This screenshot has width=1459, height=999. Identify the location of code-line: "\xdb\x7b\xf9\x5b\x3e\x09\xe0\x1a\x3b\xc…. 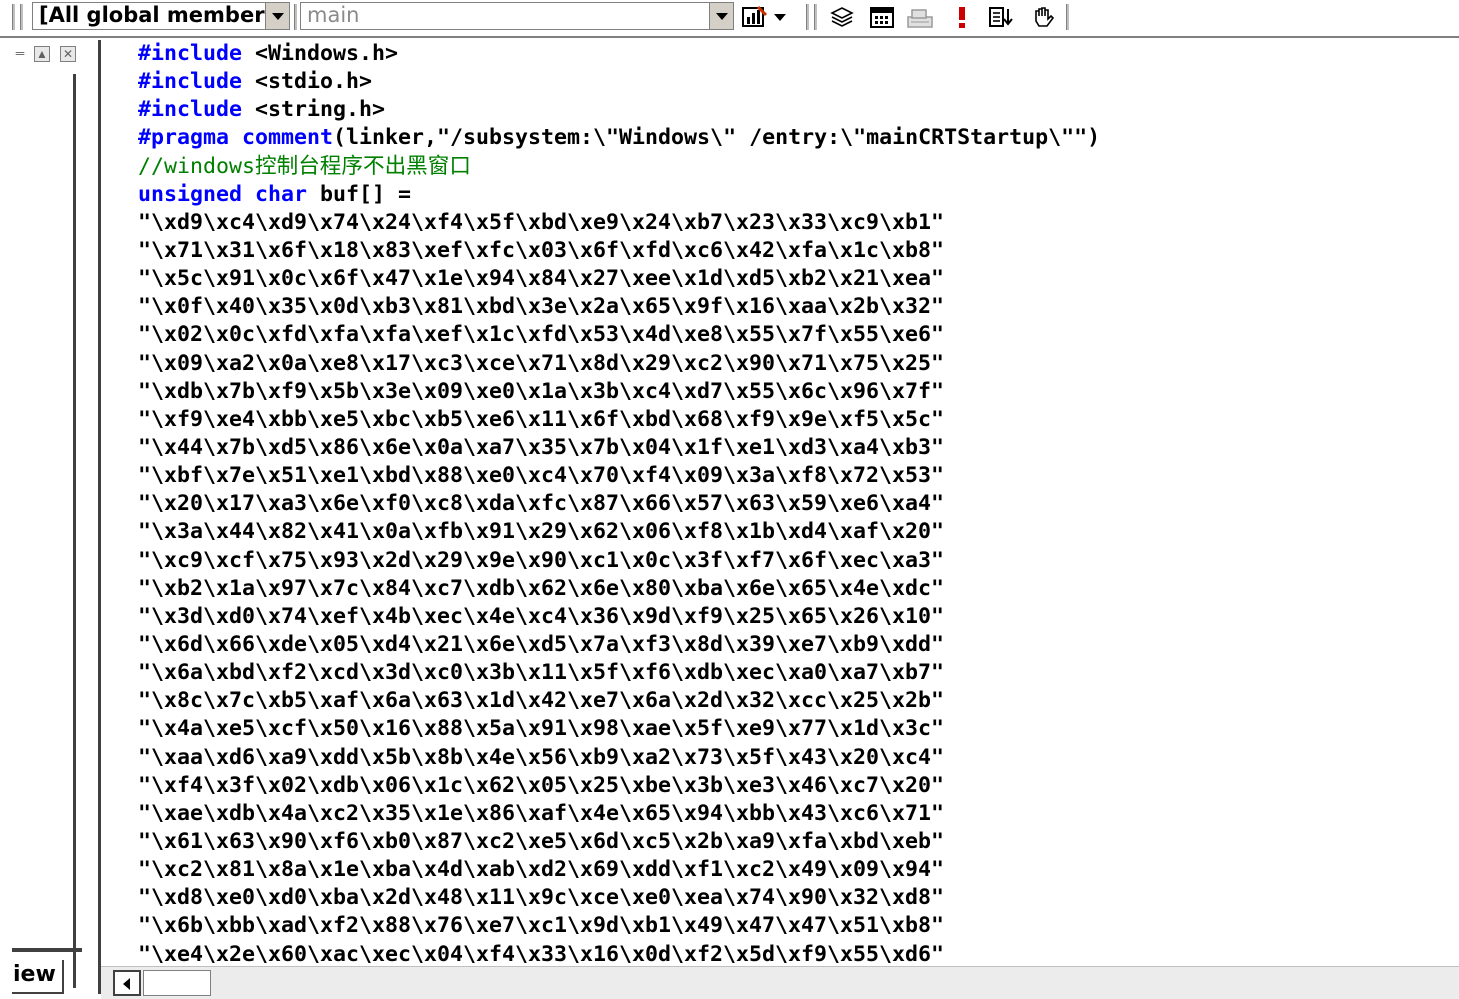
(619, 392).